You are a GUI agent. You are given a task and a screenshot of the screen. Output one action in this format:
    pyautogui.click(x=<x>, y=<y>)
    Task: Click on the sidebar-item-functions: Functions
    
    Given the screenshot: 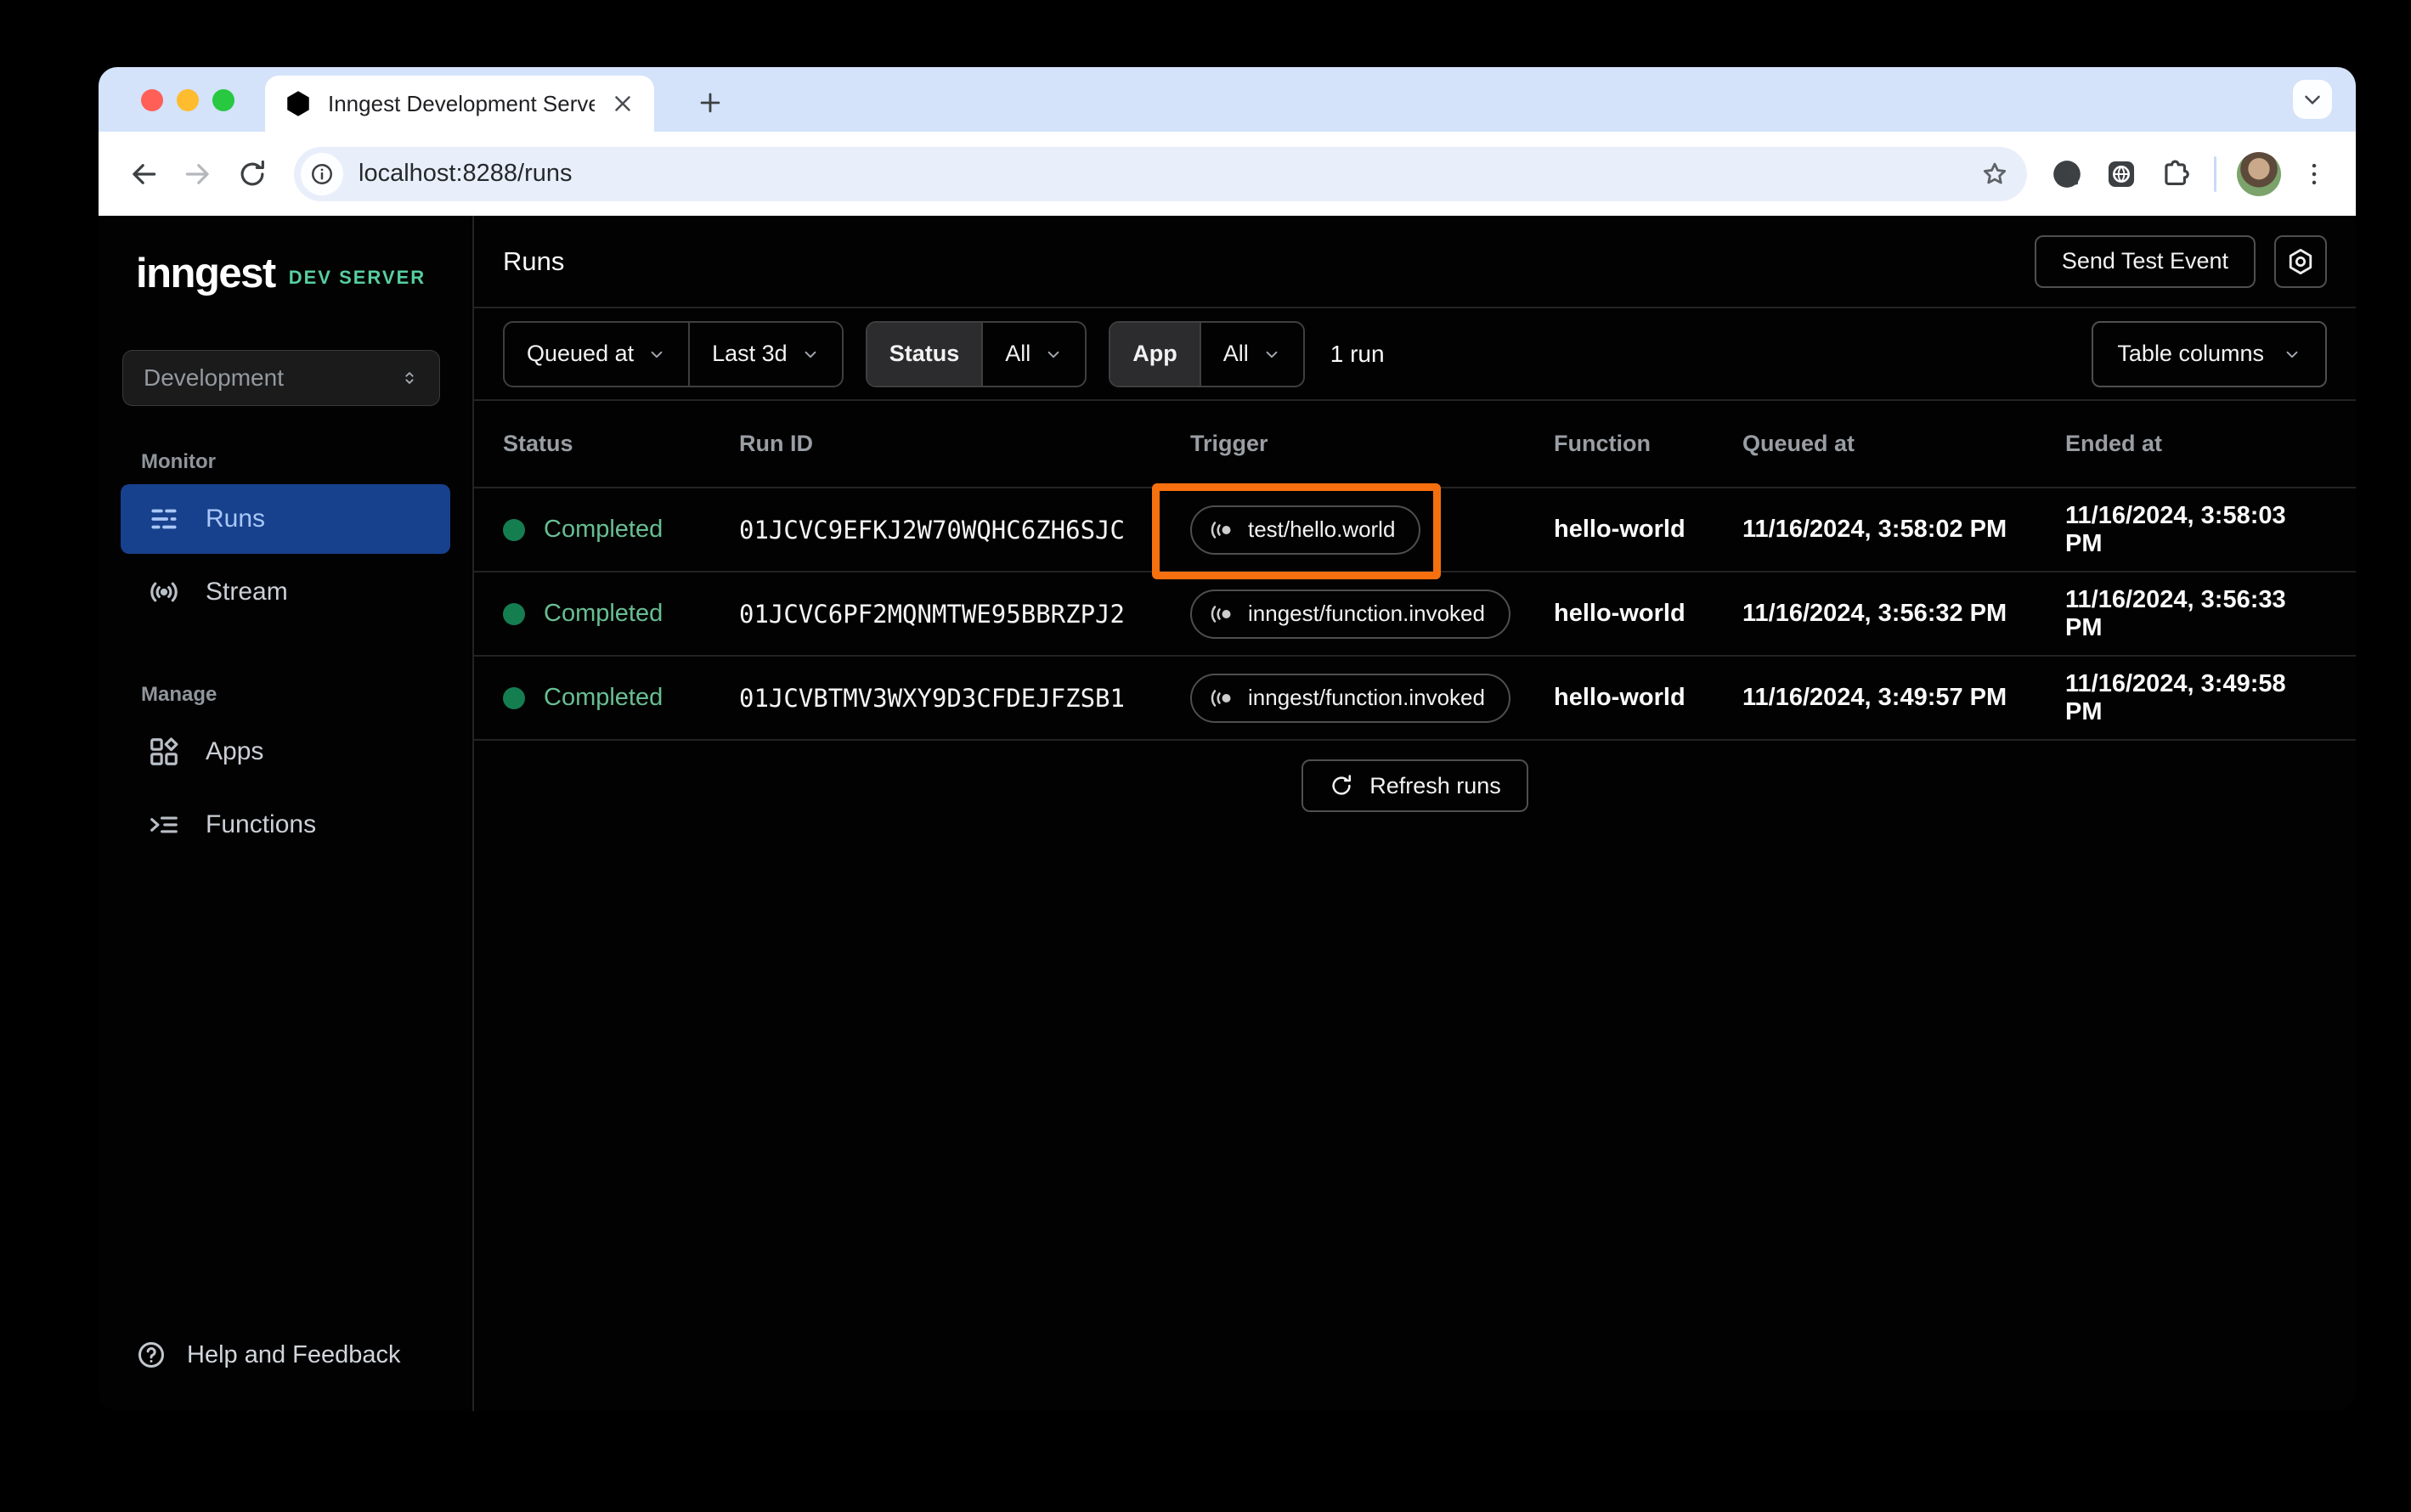 What is the action you would take?
    pyautogui.click(x=285, y=825)
    